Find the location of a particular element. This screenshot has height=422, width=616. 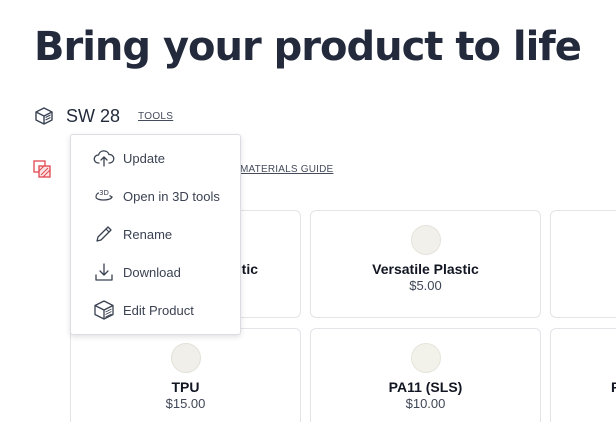

svg-text: 3D is located at coordinates (104, 193).